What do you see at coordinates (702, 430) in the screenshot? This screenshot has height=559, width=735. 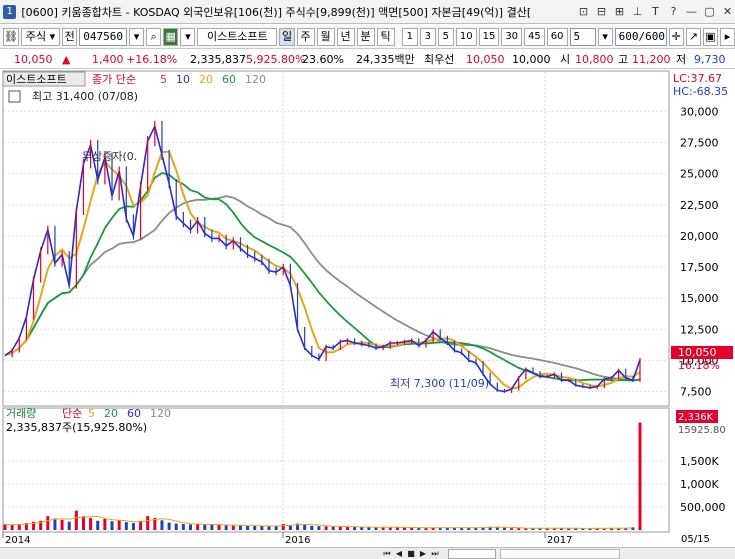 I see `volume-tag-pct: 15925.80` at bounding box center [702, 430].